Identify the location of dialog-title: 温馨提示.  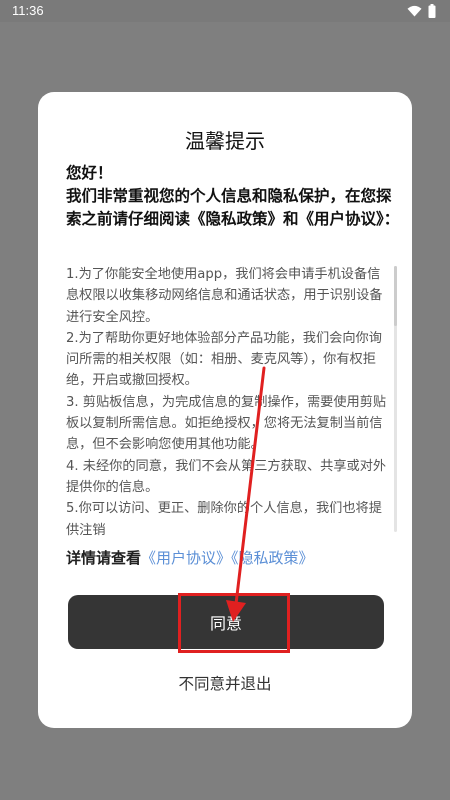
(225, 141).